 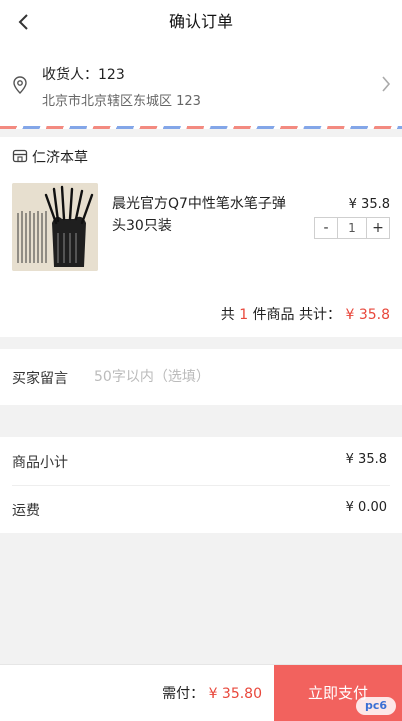 I want to click on subtotal-label: 商品小计, so click(x=40, y=463).